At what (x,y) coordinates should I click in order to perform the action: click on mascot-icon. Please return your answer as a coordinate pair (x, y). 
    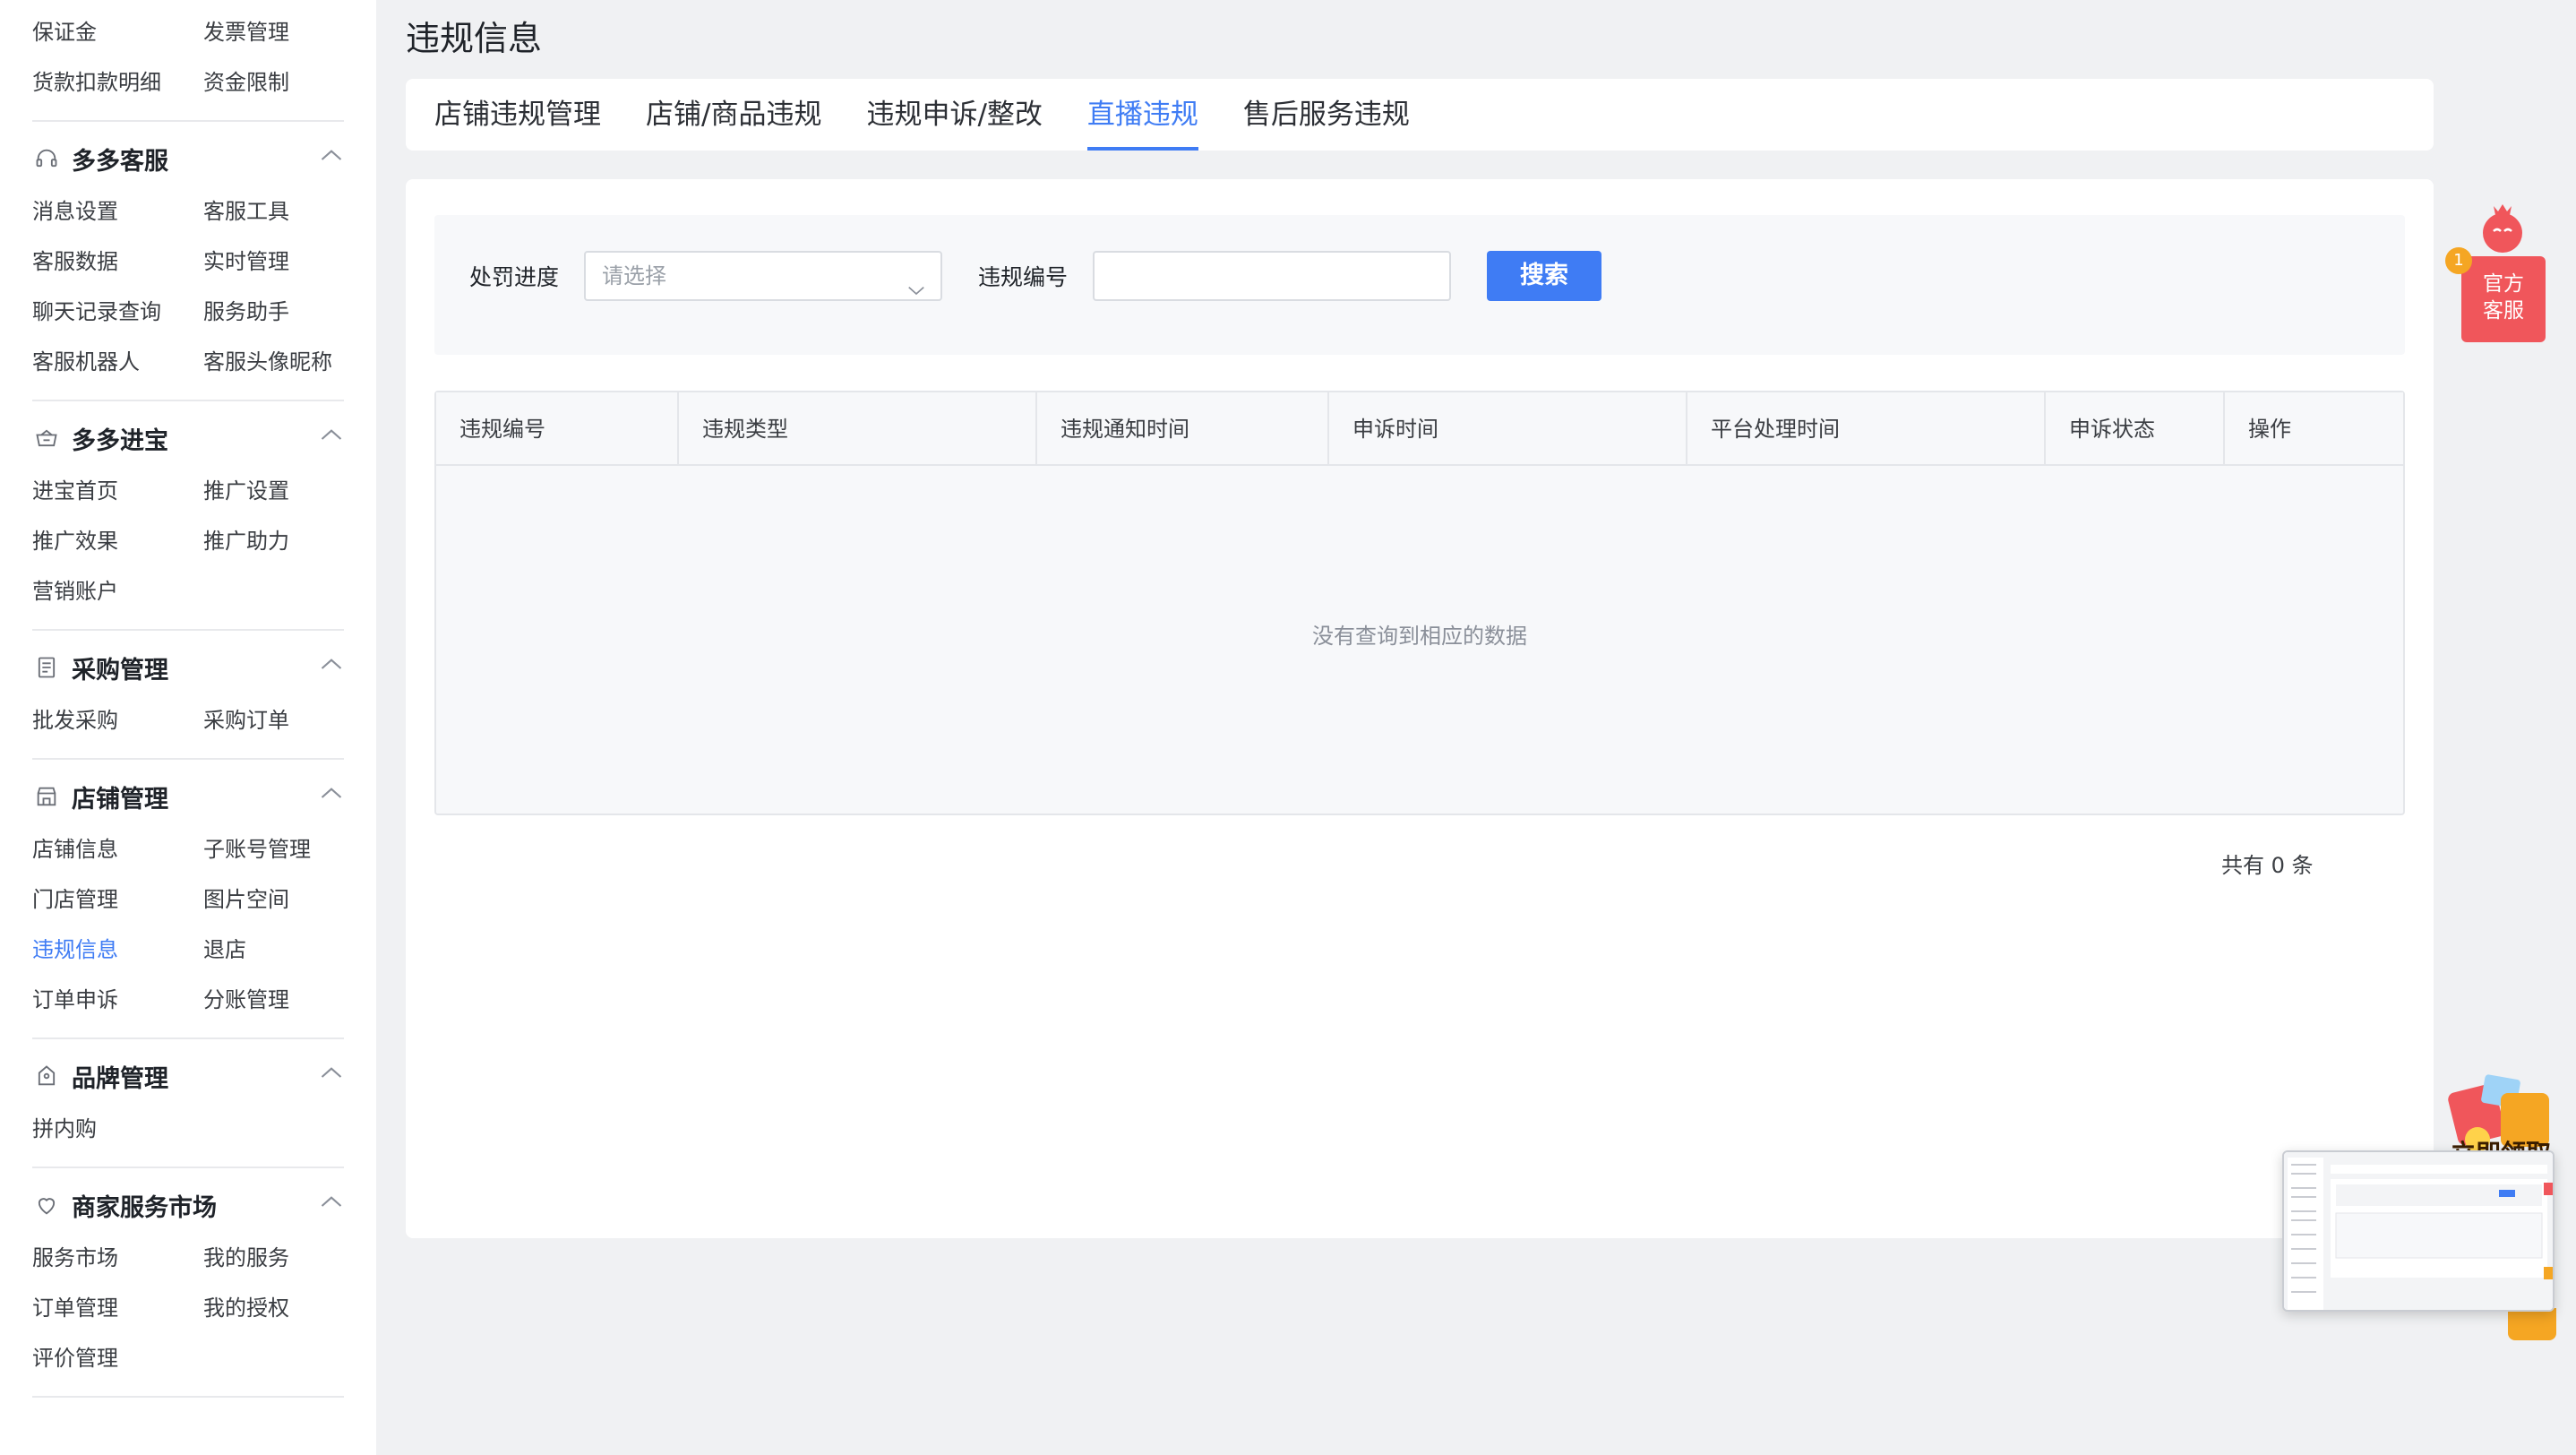
    Looking at the image, I should click on (2502, 229).